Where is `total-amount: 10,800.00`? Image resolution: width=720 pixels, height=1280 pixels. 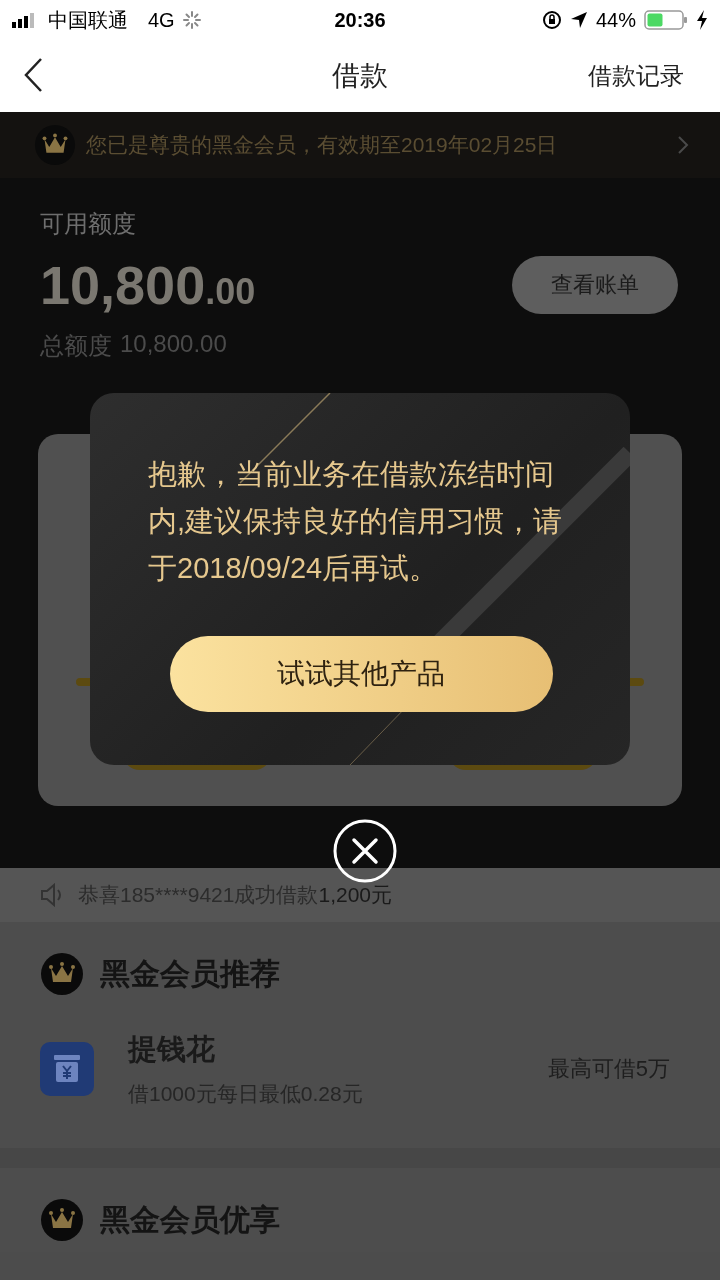 total-amount: 10,800.00 is located at coordinates (173, 344).